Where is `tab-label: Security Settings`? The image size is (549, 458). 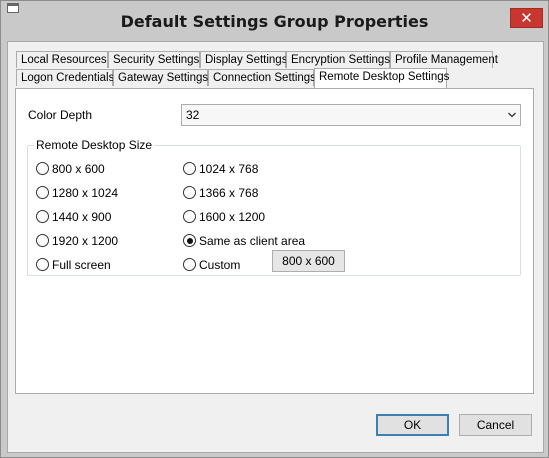 tab-label: Security Settings is located at coordinates (156, 60).